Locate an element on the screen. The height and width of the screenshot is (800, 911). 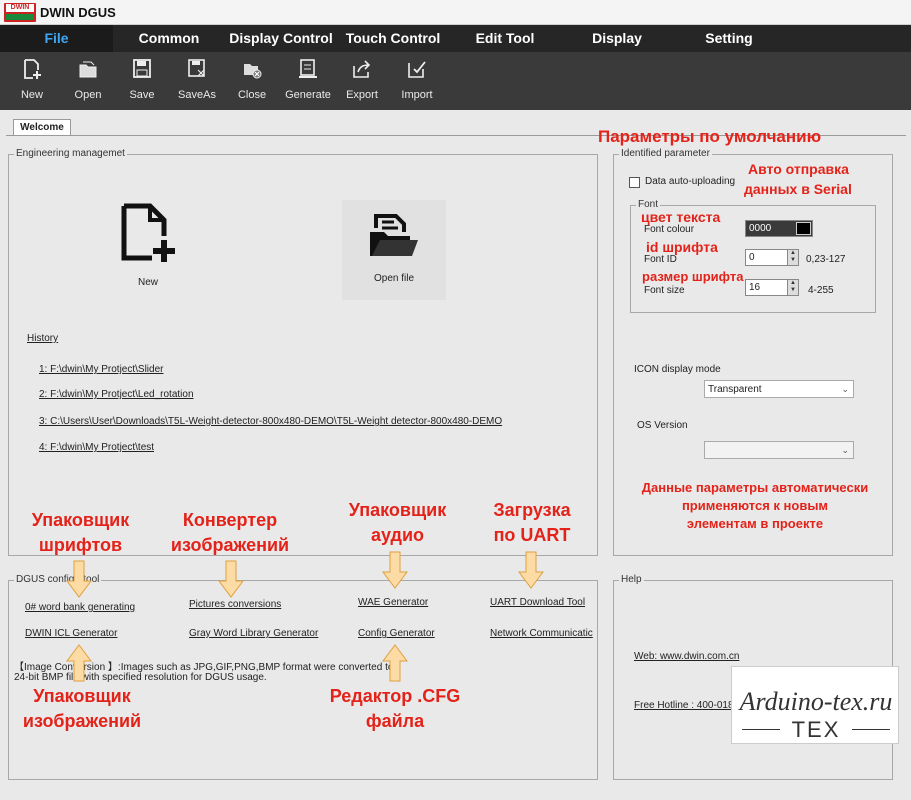
new-project-button: New is located at coordinates (148, 250).